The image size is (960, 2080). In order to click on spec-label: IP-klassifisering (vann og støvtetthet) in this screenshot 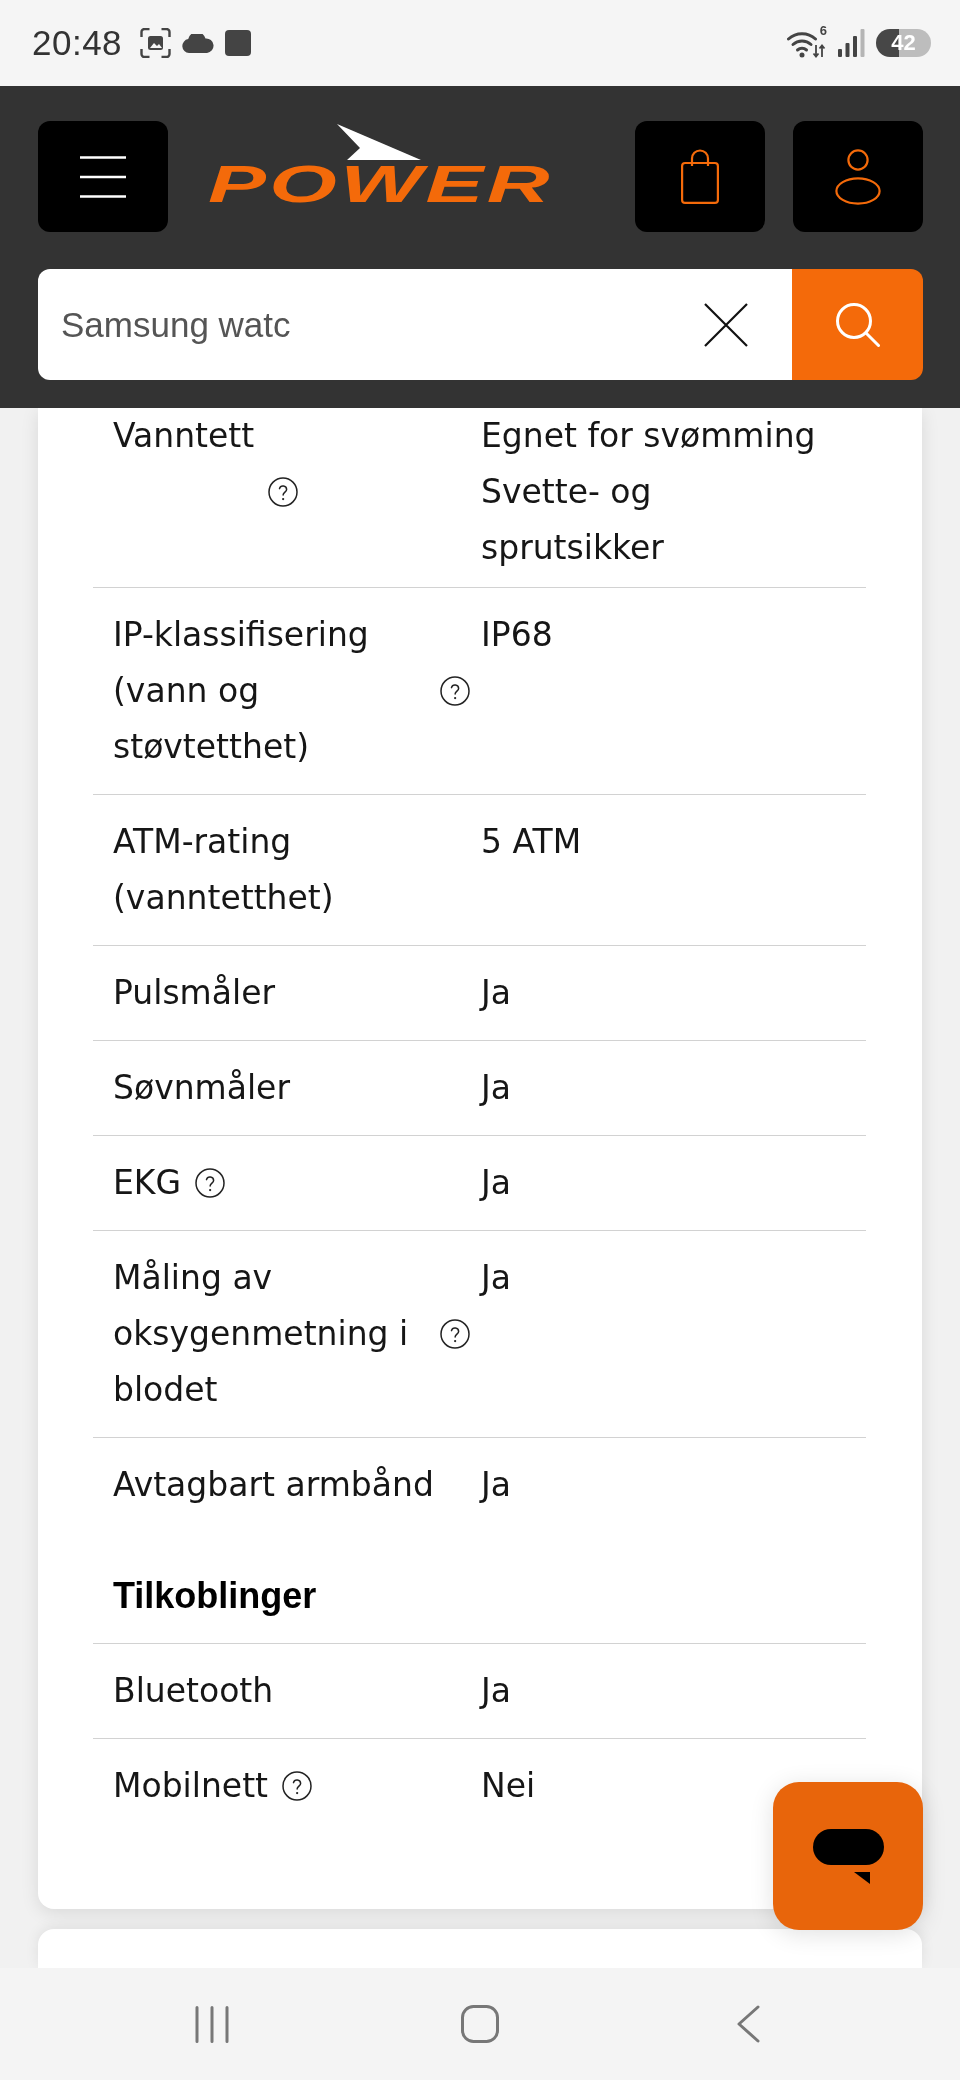, I will do `click(241, 691)`.